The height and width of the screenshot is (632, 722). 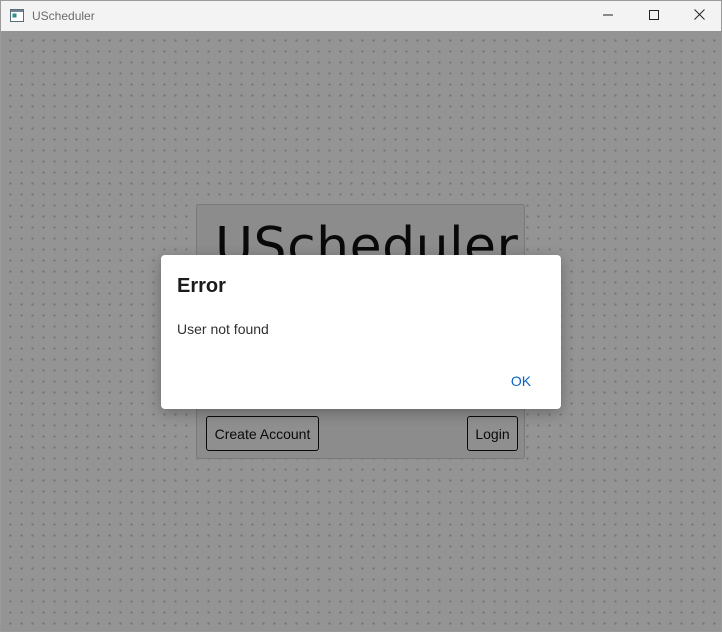 I want to click on dialog-message: User not found, so click(x=223, y=329).